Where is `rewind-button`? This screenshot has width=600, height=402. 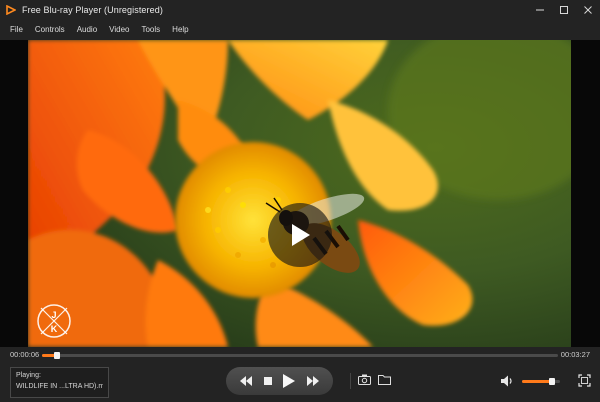 rewind-button is located at coordinates (245, 381).